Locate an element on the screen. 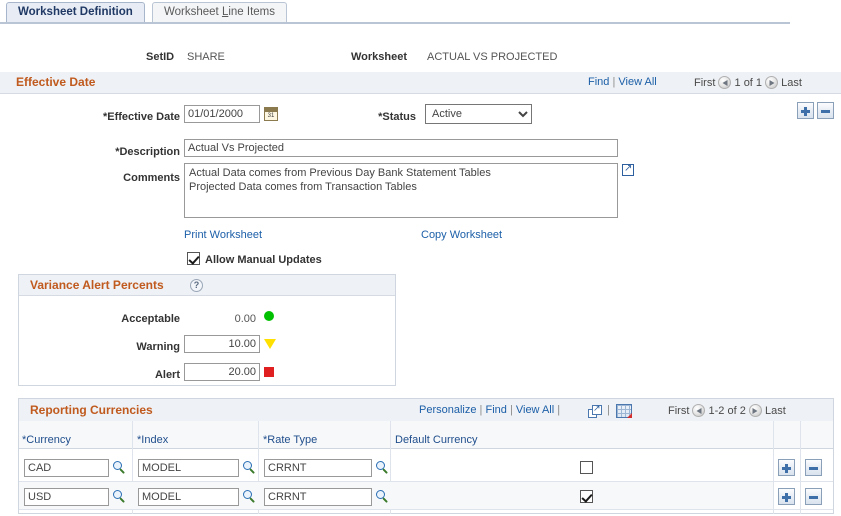 This screenshot has height=516, width=841. row1-index-input is located at coordinates (188, 468).